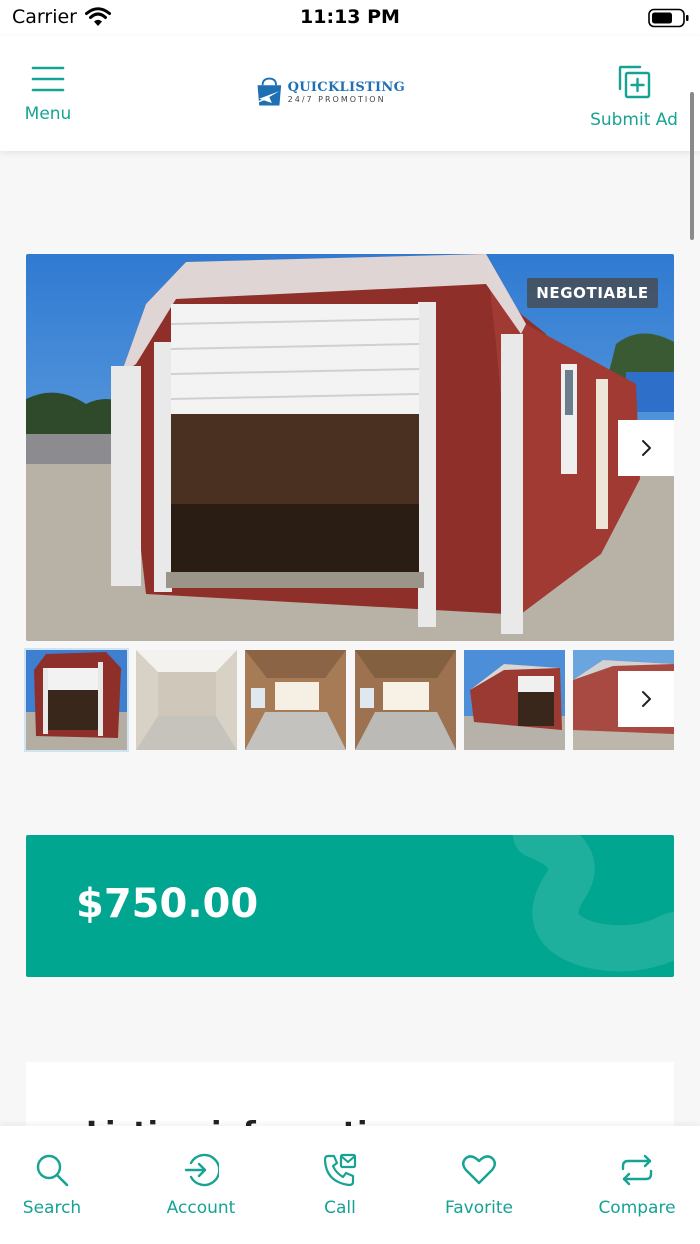  What do you see at coordinates (201, 1170) in the screenshot?
I see `login-icon` at bounding box center [201, 1170].